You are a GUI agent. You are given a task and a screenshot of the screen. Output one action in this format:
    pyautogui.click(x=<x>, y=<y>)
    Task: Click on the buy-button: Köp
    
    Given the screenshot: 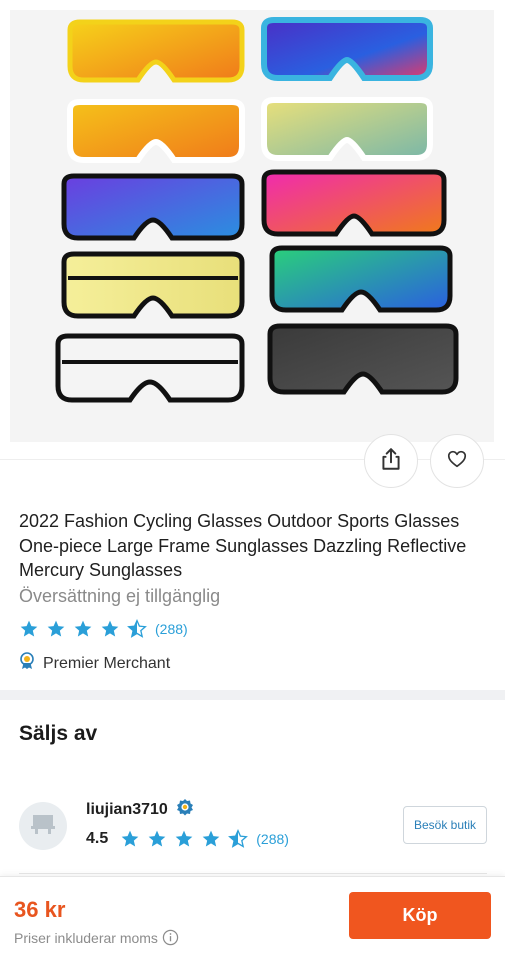 What is the action you would take?
    pyautogui.click(x=420, y=915)
    